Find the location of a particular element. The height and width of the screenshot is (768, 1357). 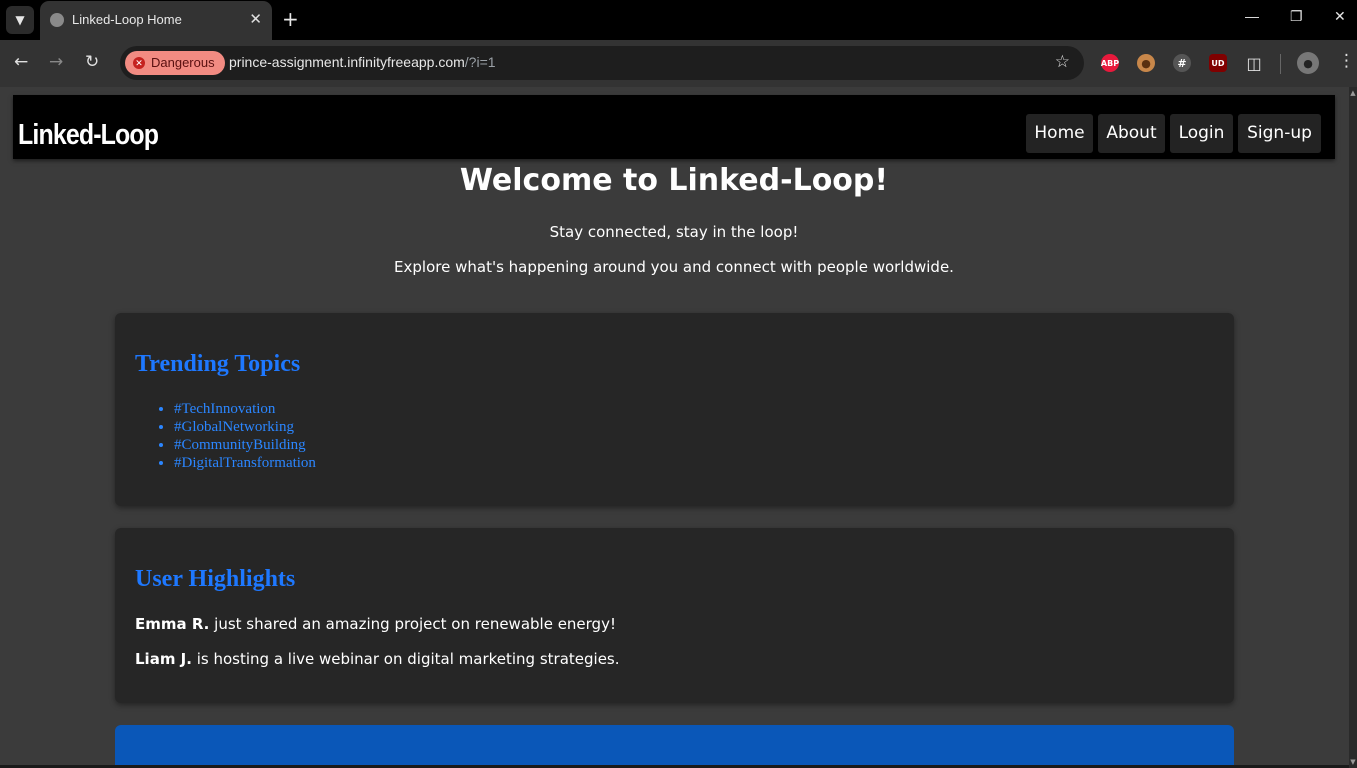

ublock-label: UD is located at coordinates (1218, 63).